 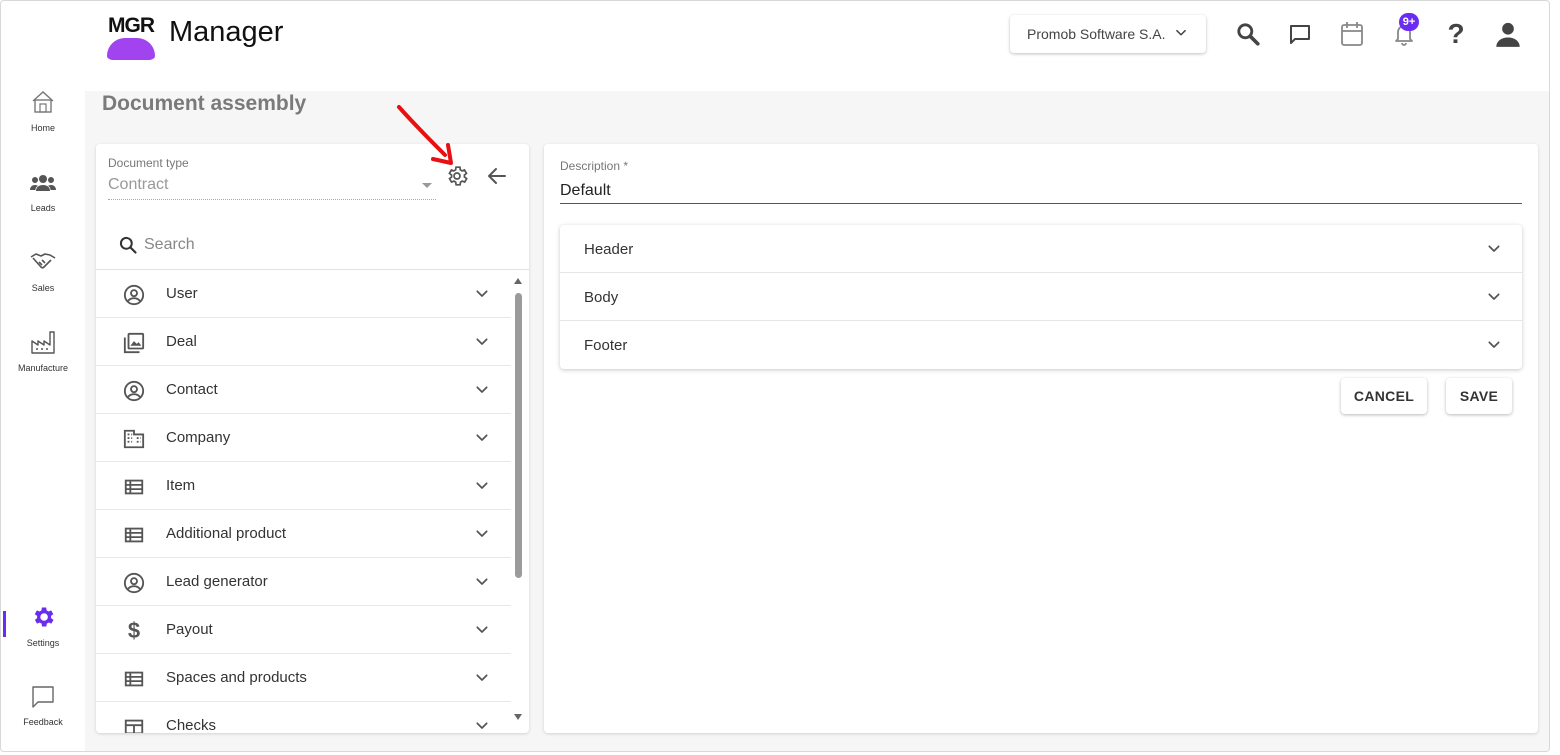 I want to click on calendar-icon, so click(x=1352, y=34).